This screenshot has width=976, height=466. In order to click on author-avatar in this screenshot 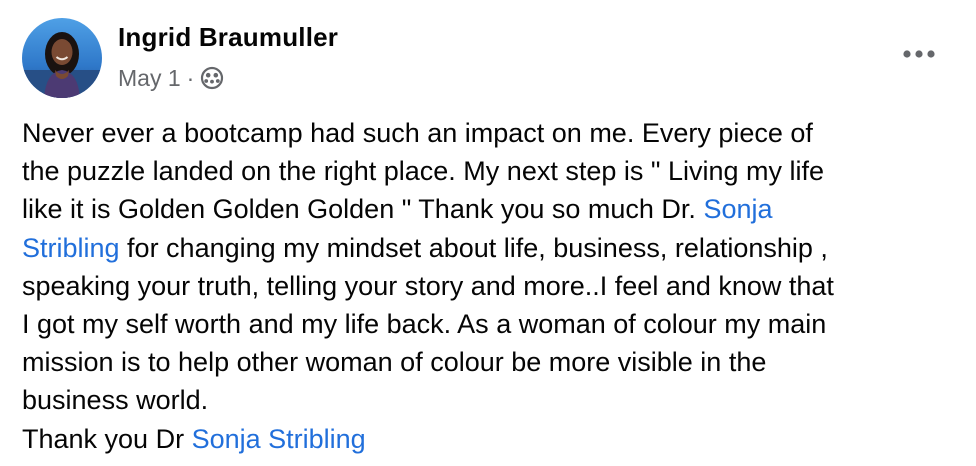, I will do `click(62, 58)`.